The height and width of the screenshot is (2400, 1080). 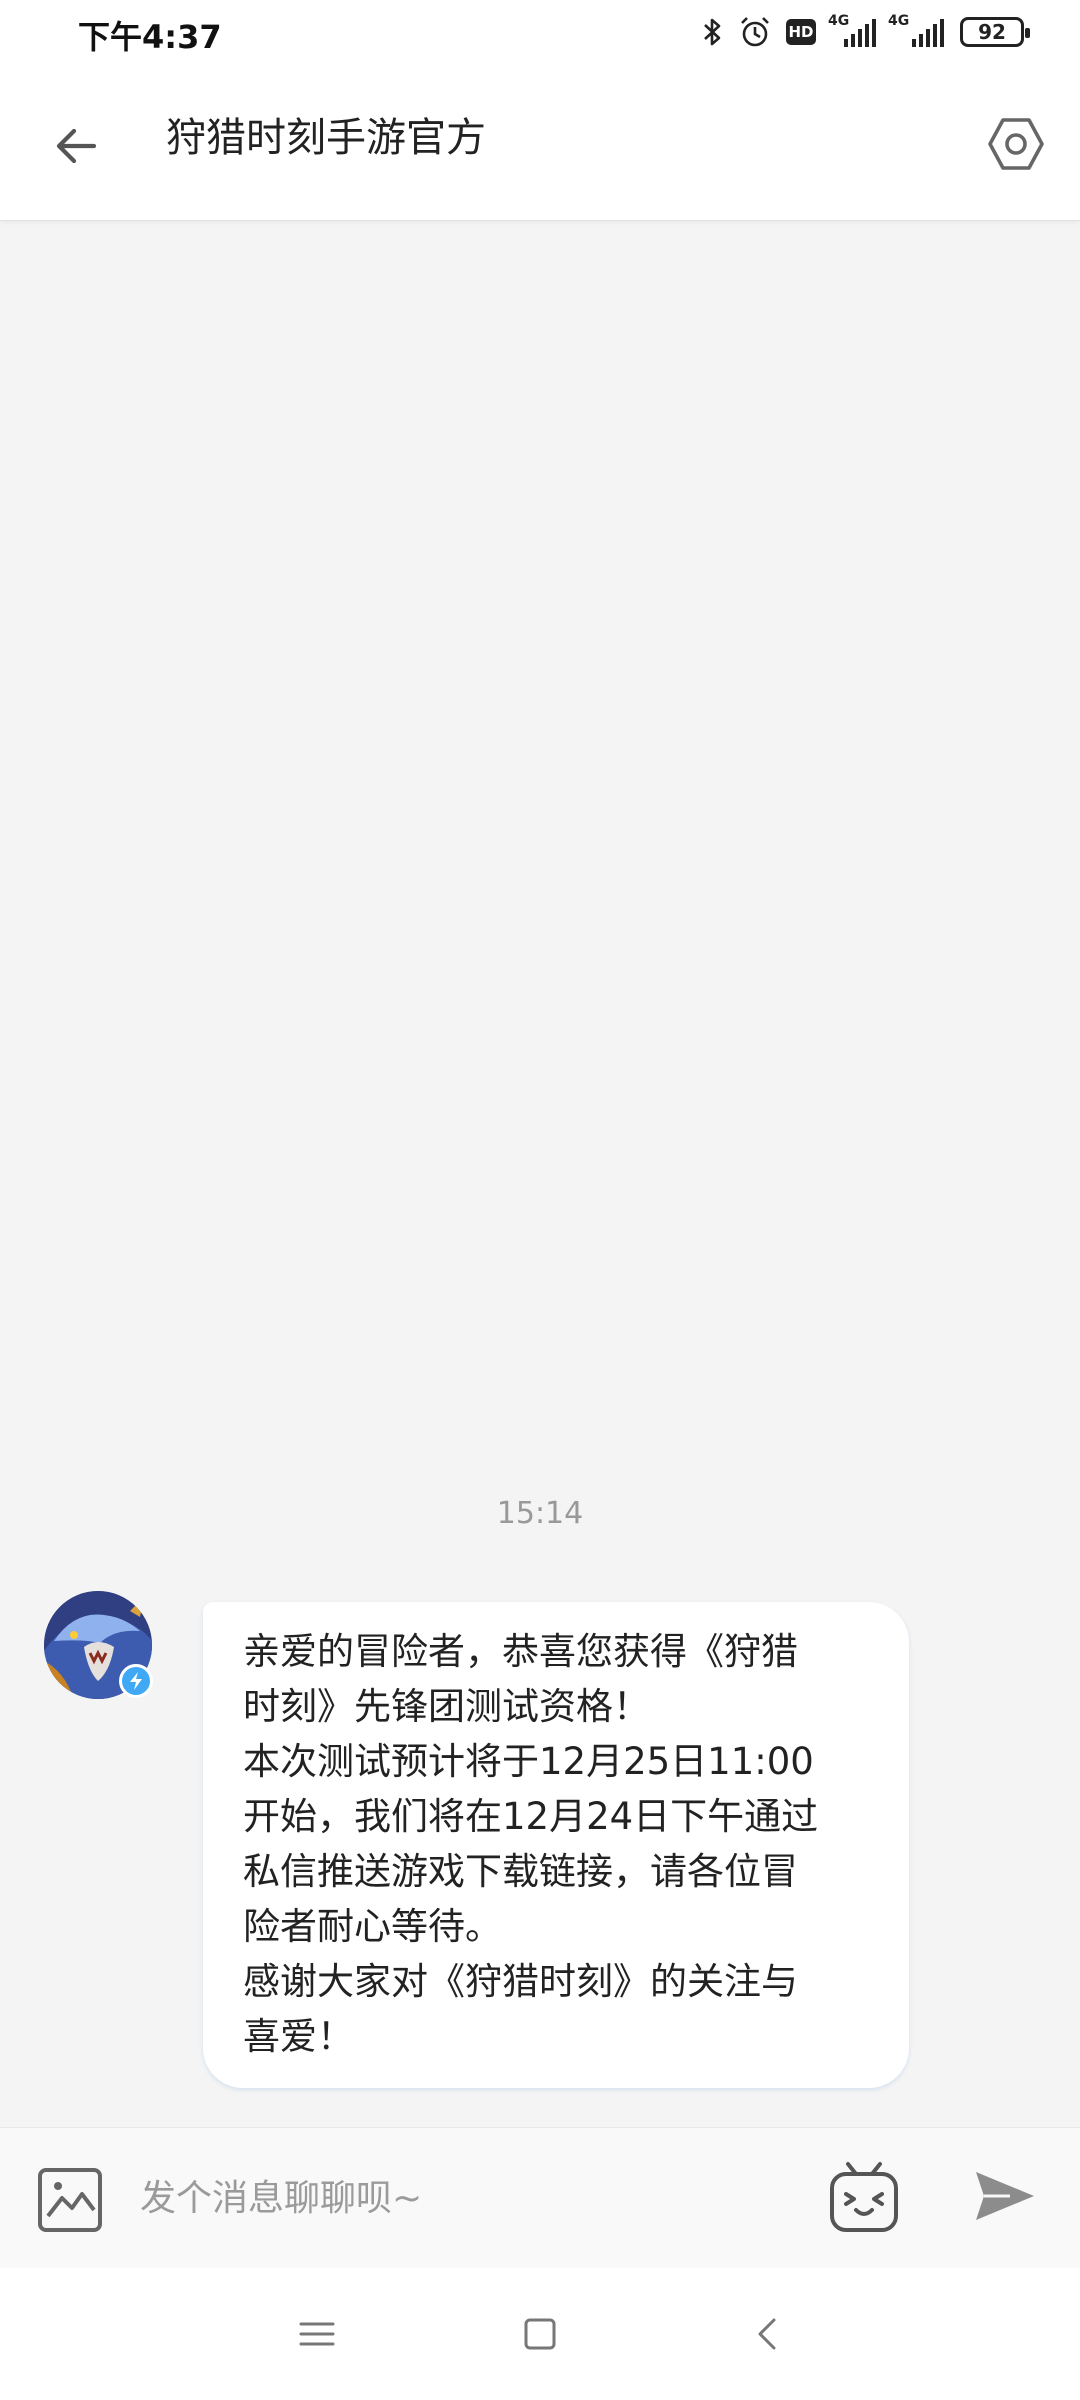 What do you see at coordinates (460, 2199) in the screenshot?
I see `message-input` at bounding box center [460, 2199].